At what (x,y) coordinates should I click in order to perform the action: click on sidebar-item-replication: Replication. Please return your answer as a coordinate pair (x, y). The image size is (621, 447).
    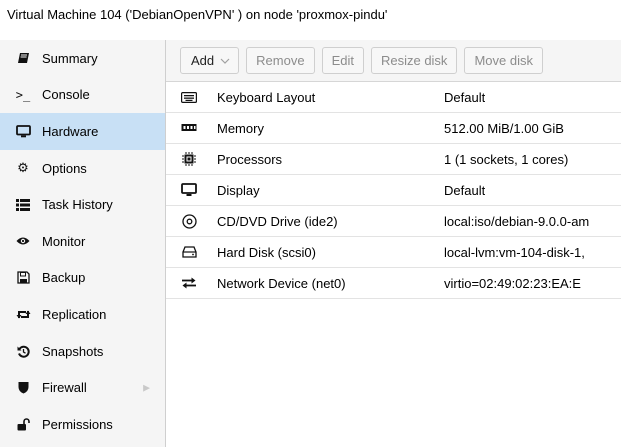
    Looking at the image, I should click on (82, 314).